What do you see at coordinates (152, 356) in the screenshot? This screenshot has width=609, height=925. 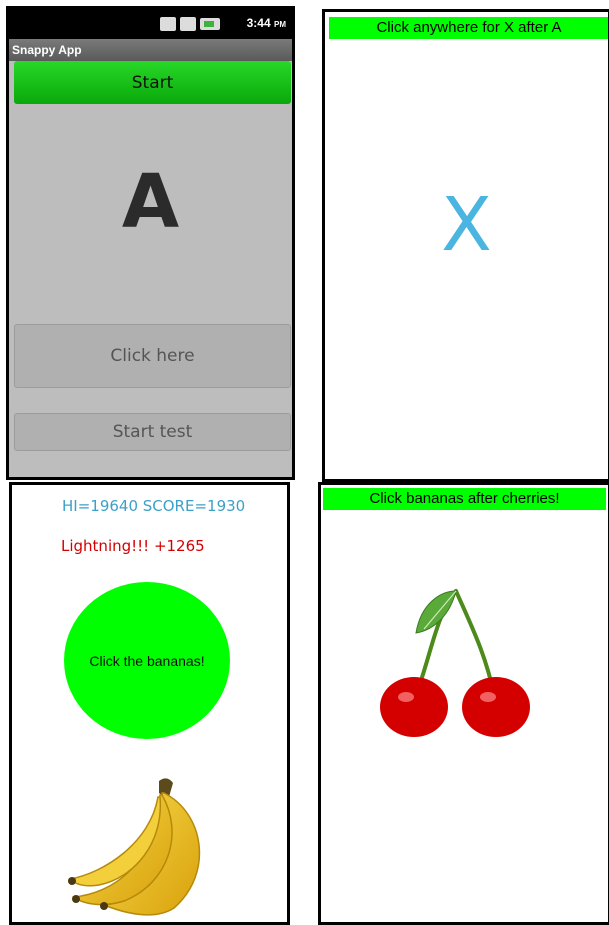 I see `click-here-button: Click here` at bounding box center [152, 356].